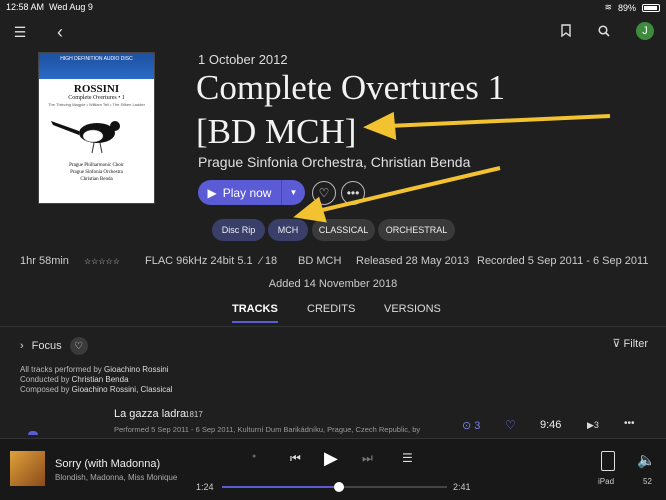 Image resolution: width=666 pixels, height=500 pixels. I want to click on heart-icon: ♡, so click(324, 193).